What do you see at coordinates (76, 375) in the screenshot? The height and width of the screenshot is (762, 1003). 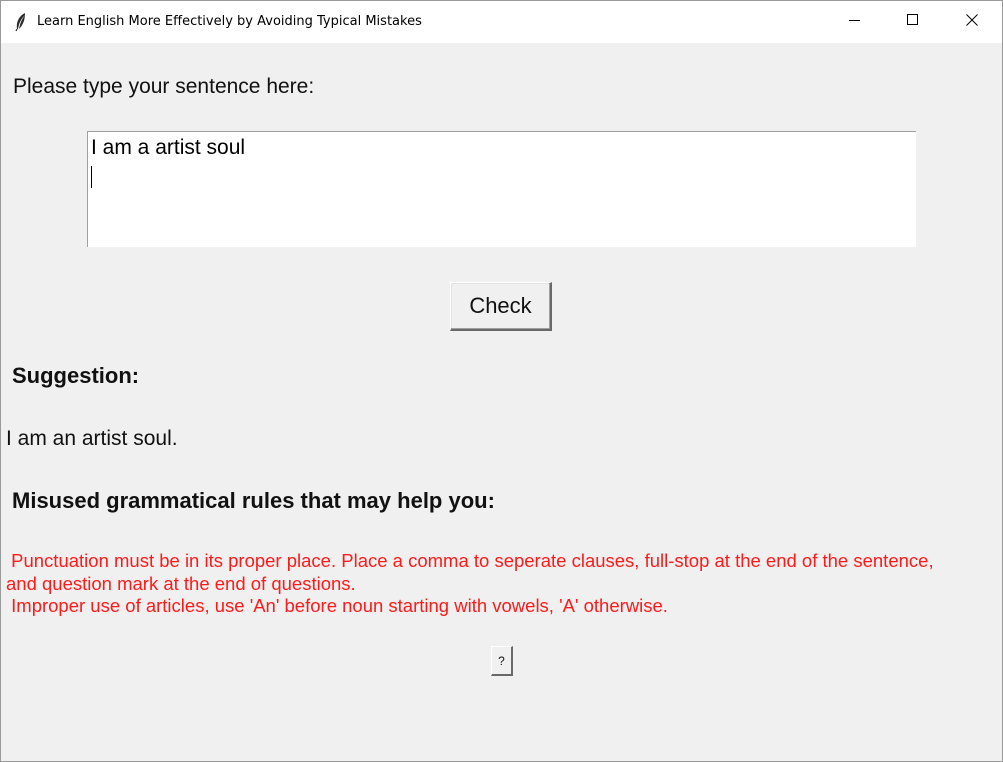 I see `suggestion-heading: Suggestion:` at bounding box center [76, 375].